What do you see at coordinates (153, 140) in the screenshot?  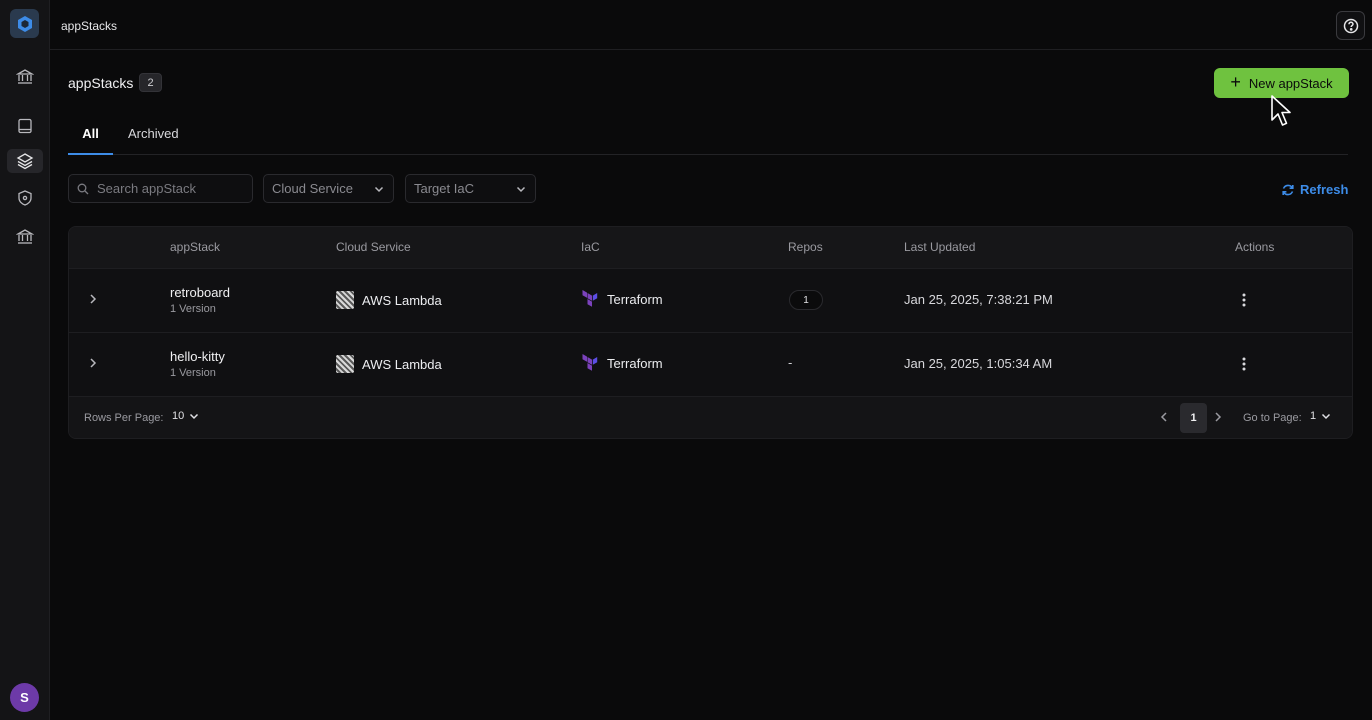 I see `tab-archived: Archived` at bounding box center [153, 140].